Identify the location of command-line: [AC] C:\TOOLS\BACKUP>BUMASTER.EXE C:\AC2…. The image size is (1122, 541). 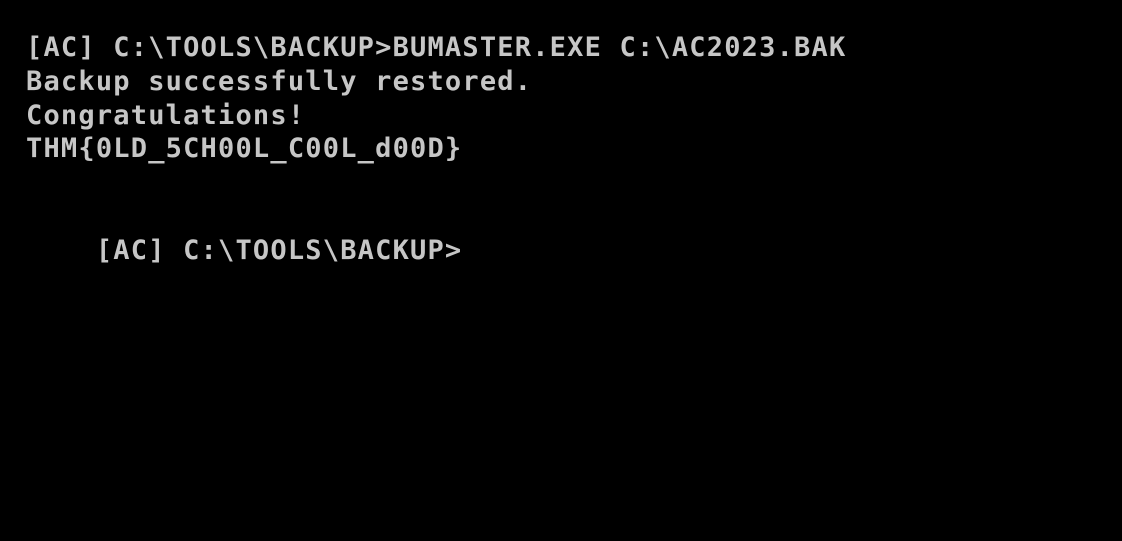
(436, 47).